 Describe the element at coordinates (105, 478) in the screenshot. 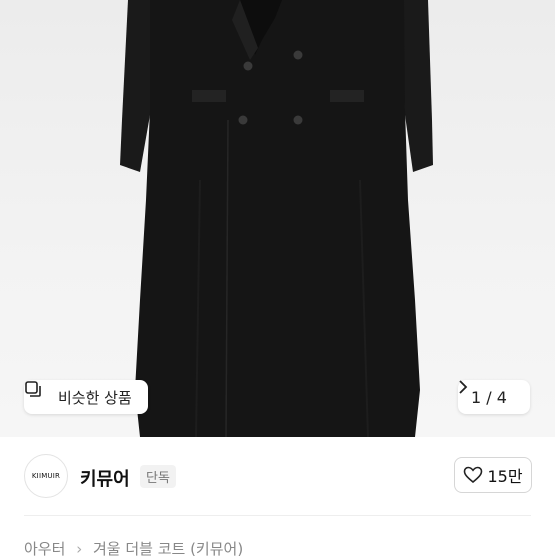

I see `shop-name: 키뮤어` at that location.